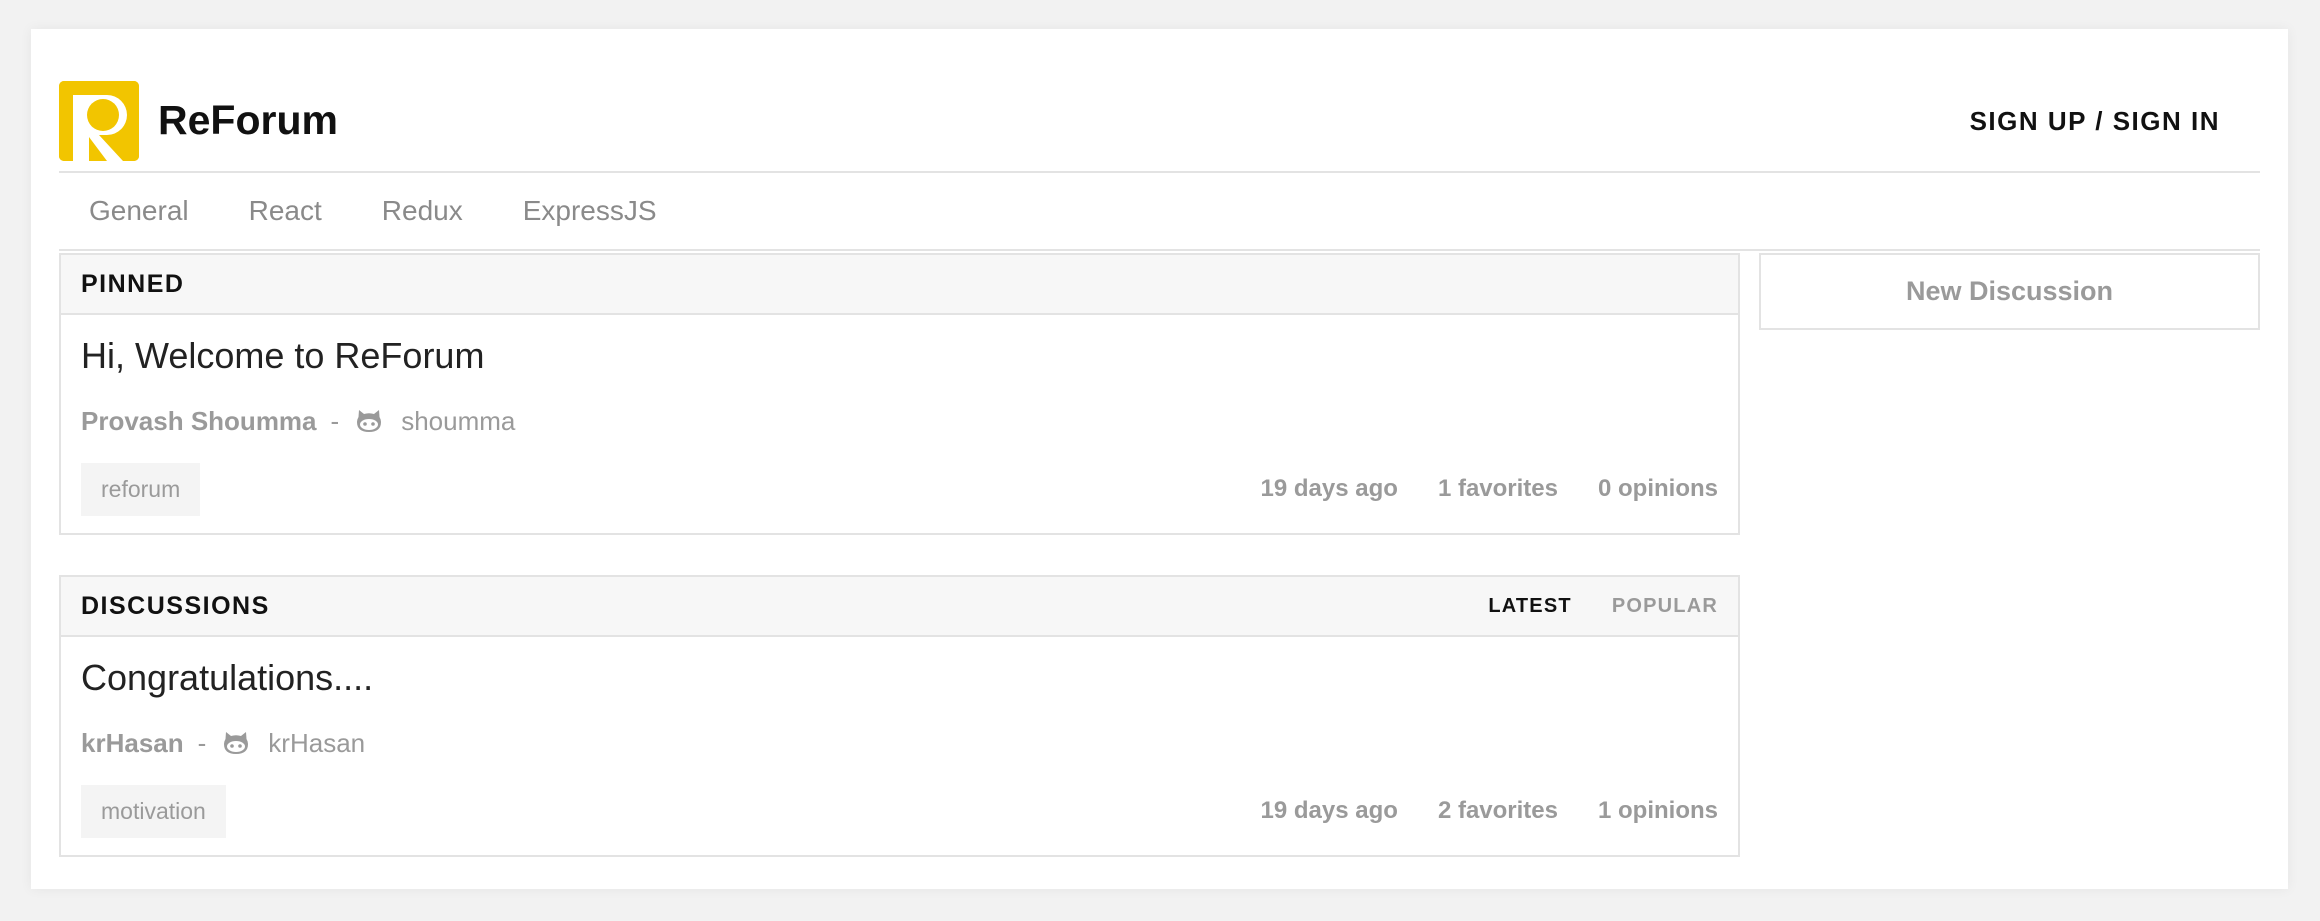 The width and height of the screenshot is (2320, 921). What do you see at coordinates (316, 743) in the screenshot?
I see `github-handle: krHasan` at bounding box center [316, 743].